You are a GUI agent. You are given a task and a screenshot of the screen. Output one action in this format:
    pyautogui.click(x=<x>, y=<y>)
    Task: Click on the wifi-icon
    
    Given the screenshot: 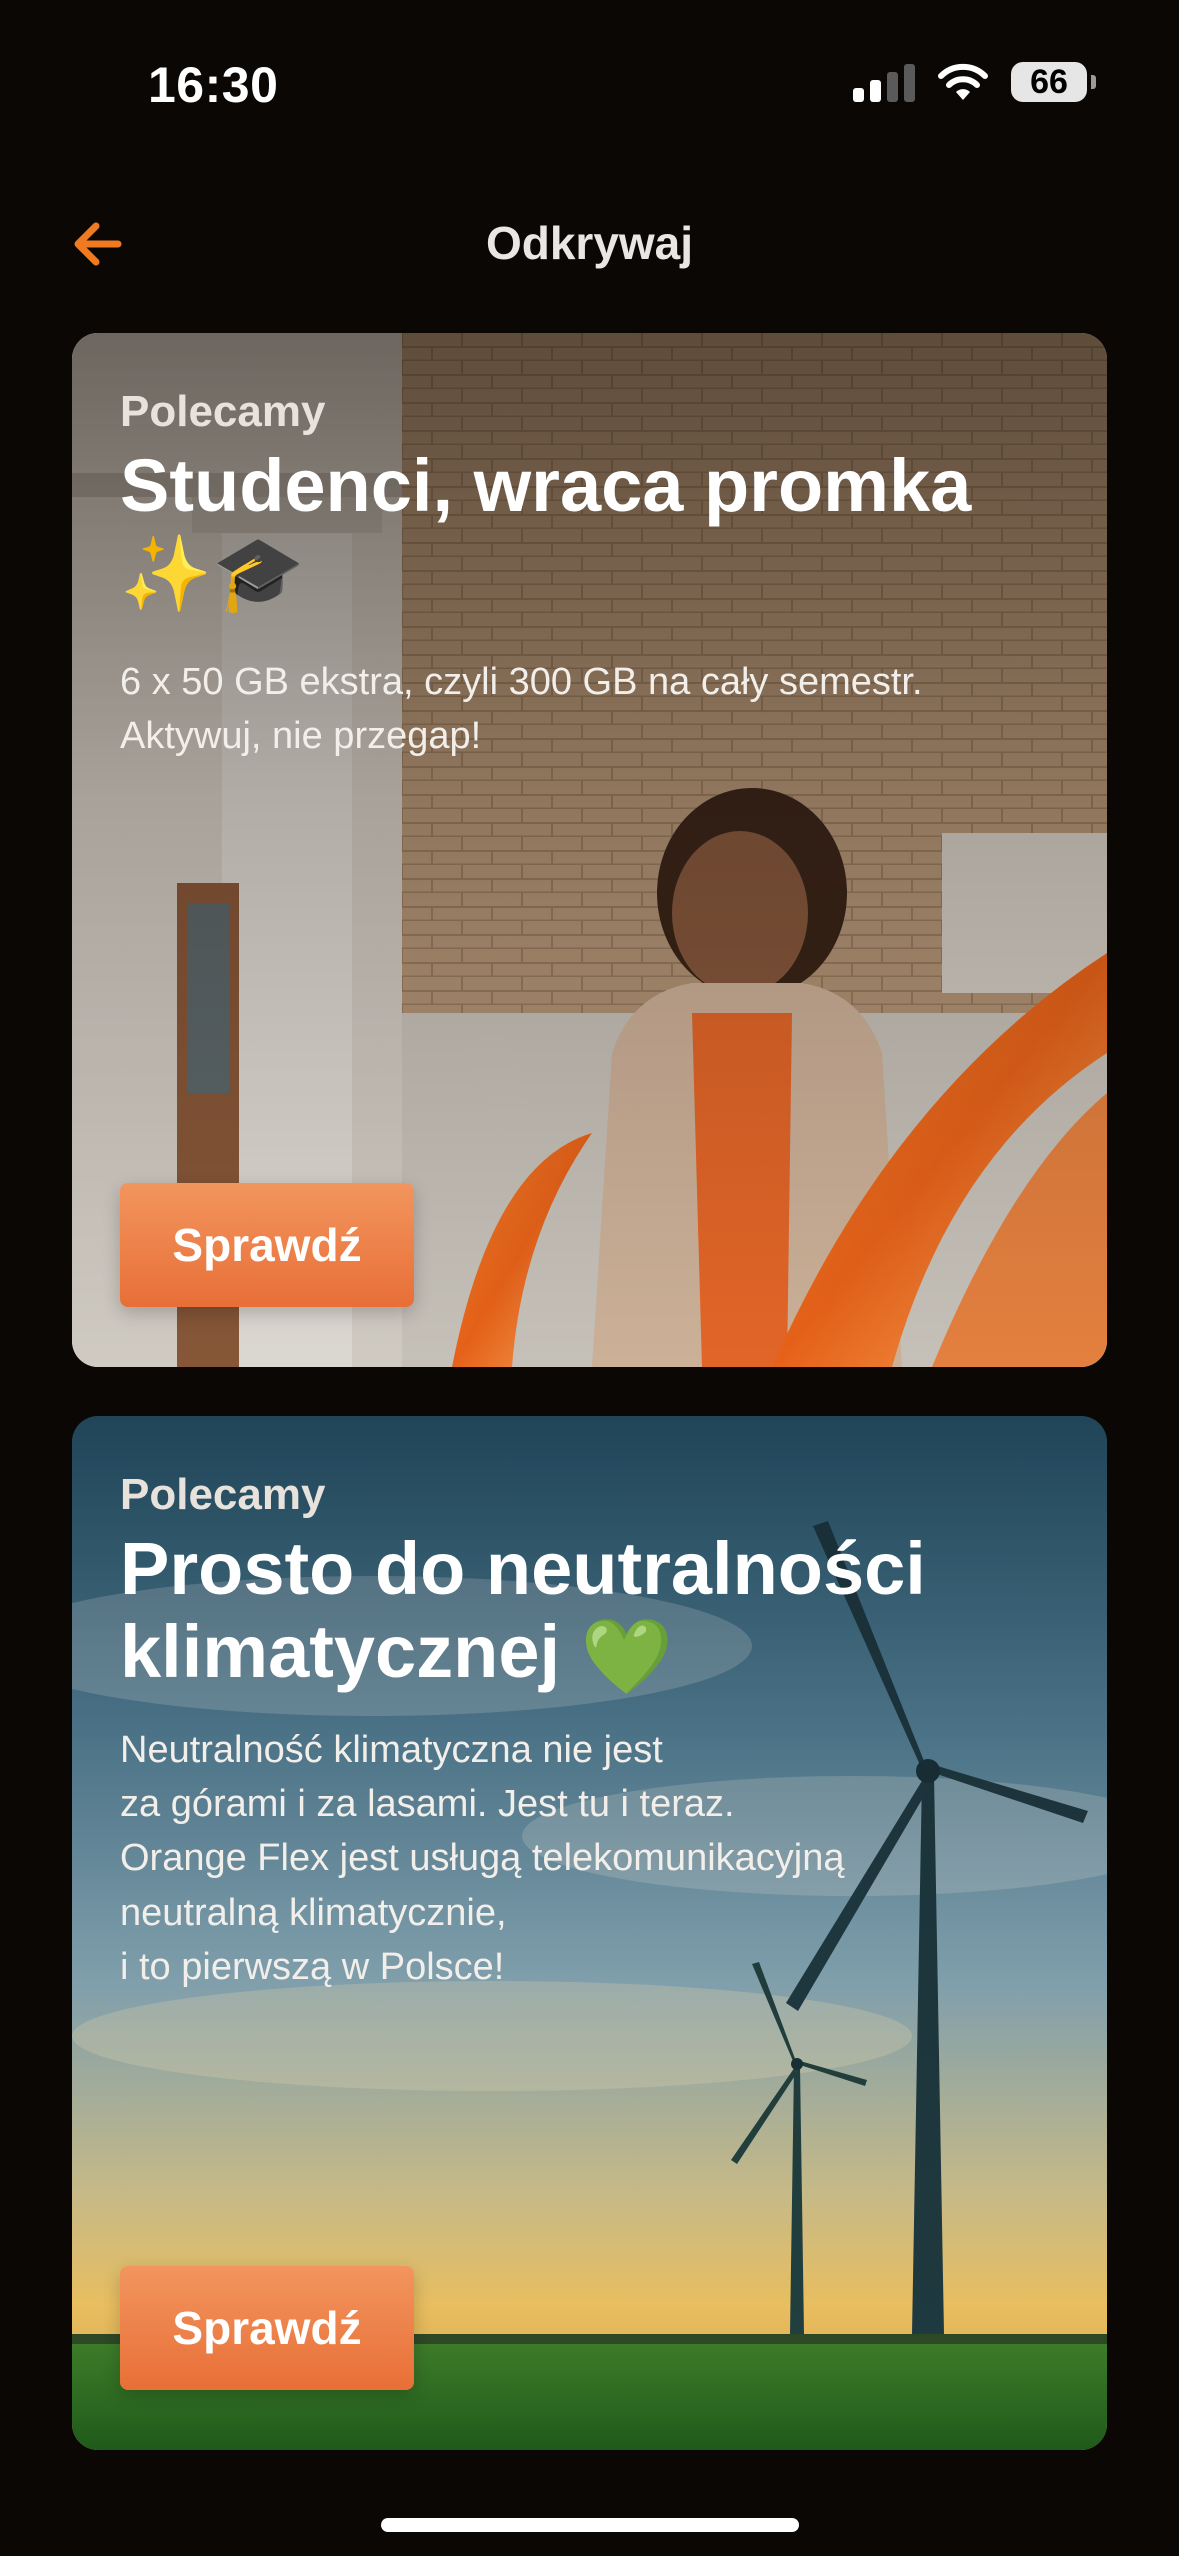 What is the action you would take?
    pyautogui.click(x=963, y=82)
    